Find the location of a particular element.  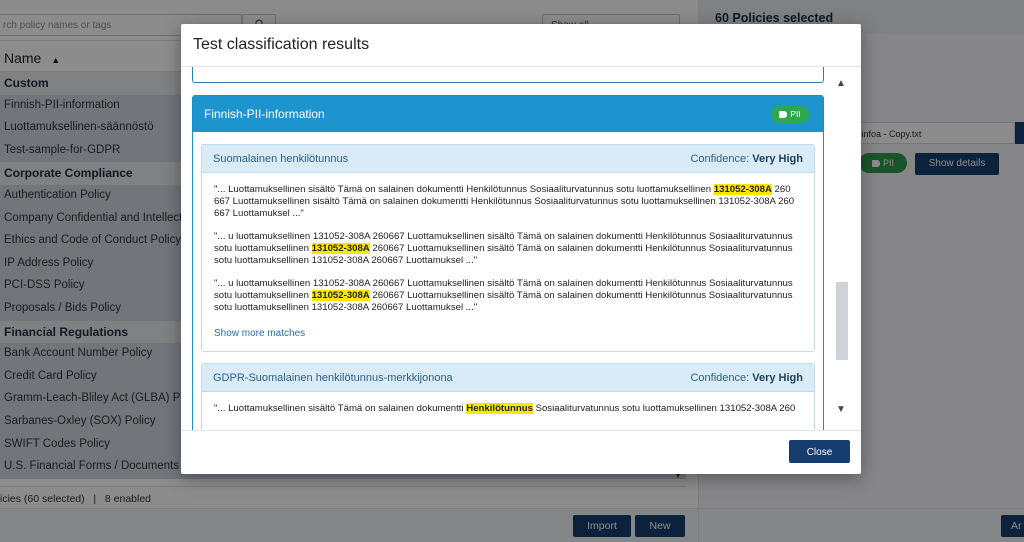

tag-icon is located at coordinates (783, 114).